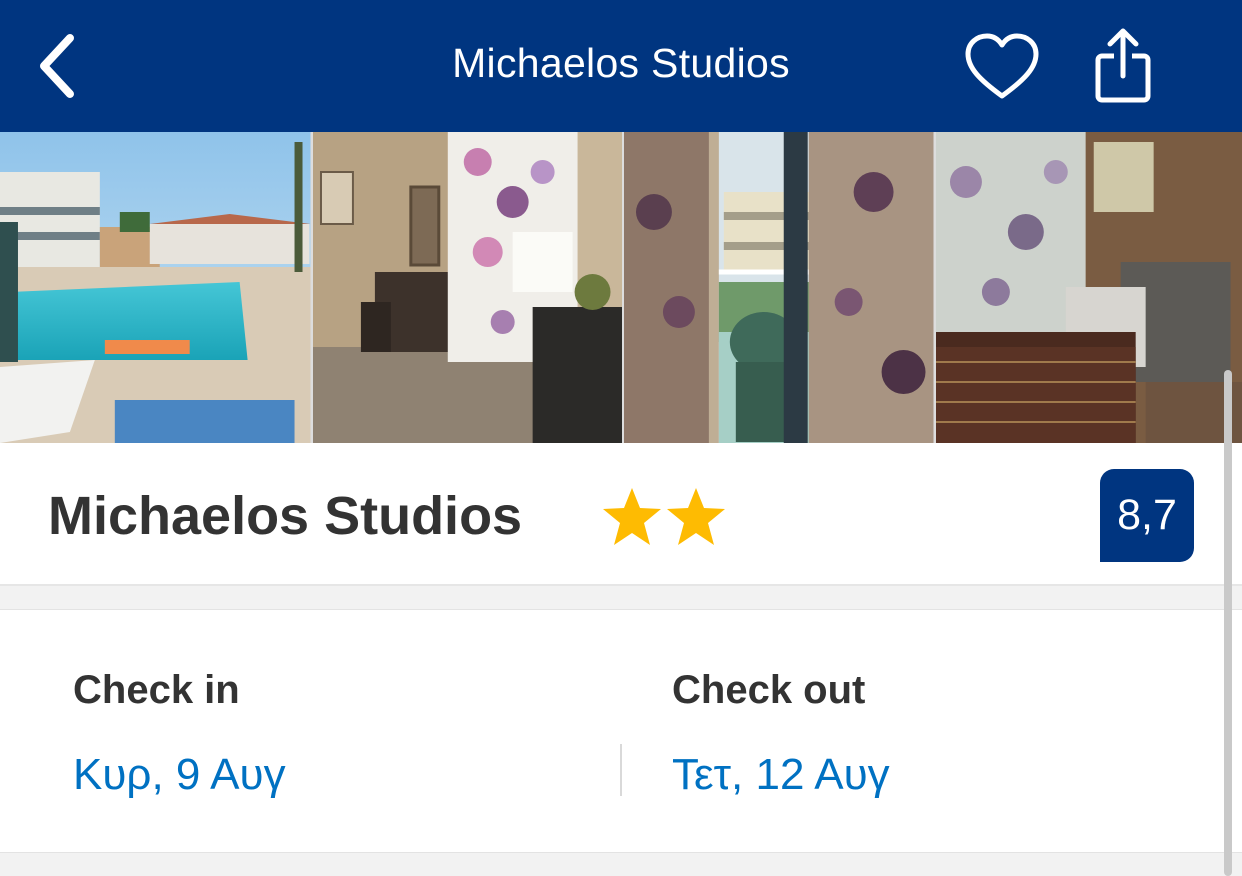 This screenshot has width=1242, height=876. What do you see at coordinates (781, 775) in the screenshot?
I see `check-out-date: Τετ, 12 Αυγ` at bounding box center [781, 775].